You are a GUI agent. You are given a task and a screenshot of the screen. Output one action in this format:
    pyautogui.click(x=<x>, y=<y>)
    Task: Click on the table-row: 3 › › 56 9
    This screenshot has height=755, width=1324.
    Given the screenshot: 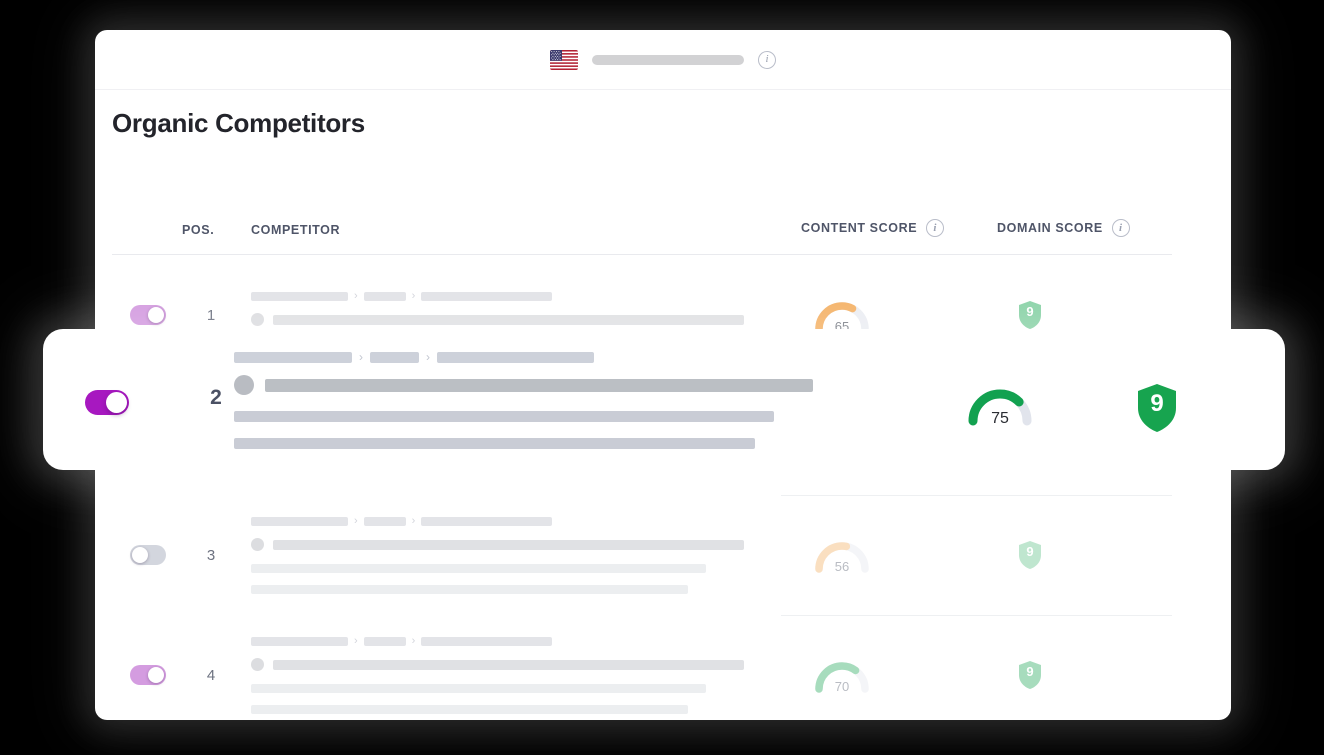 What is the action you would take?
    pyautogui.click(x=642, y=555)
    